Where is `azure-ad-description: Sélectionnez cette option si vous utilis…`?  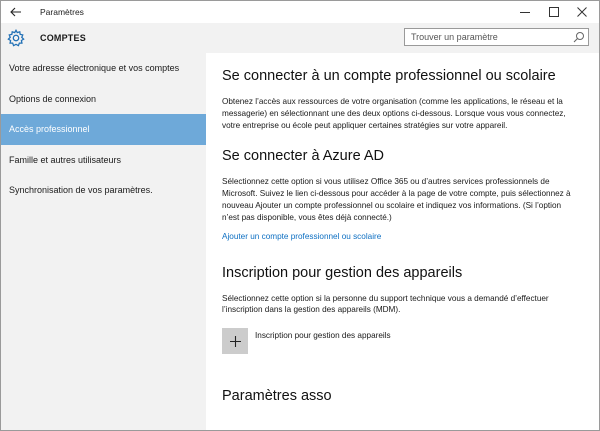 azure-ad-description: Sélectionnez cette option si vous utilis… is located at coordinates (396, 199).